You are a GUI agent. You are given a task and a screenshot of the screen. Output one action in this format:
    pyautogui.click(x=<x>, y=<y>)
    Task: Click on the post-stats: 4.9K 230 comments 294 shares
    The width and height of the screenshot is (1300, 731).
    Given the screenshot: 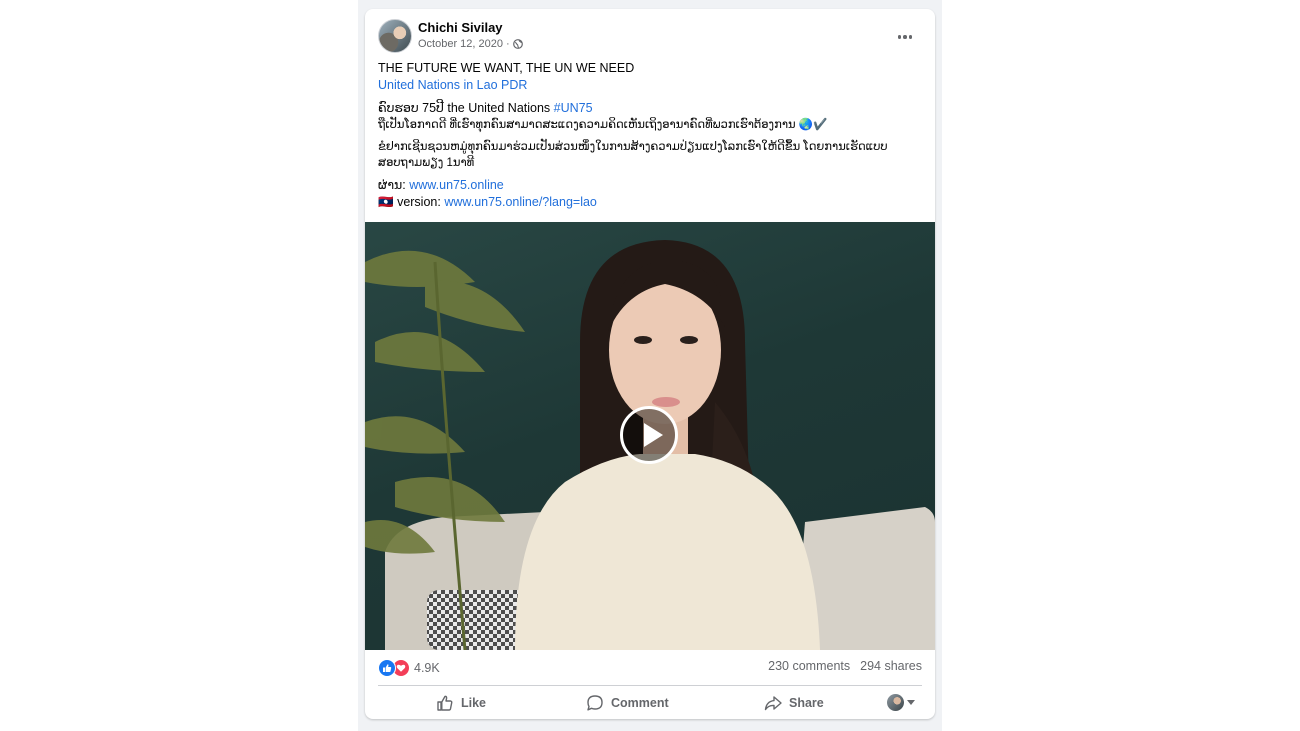 What is the action you would take?
    pyautogui.click(x=650, y=668)
    